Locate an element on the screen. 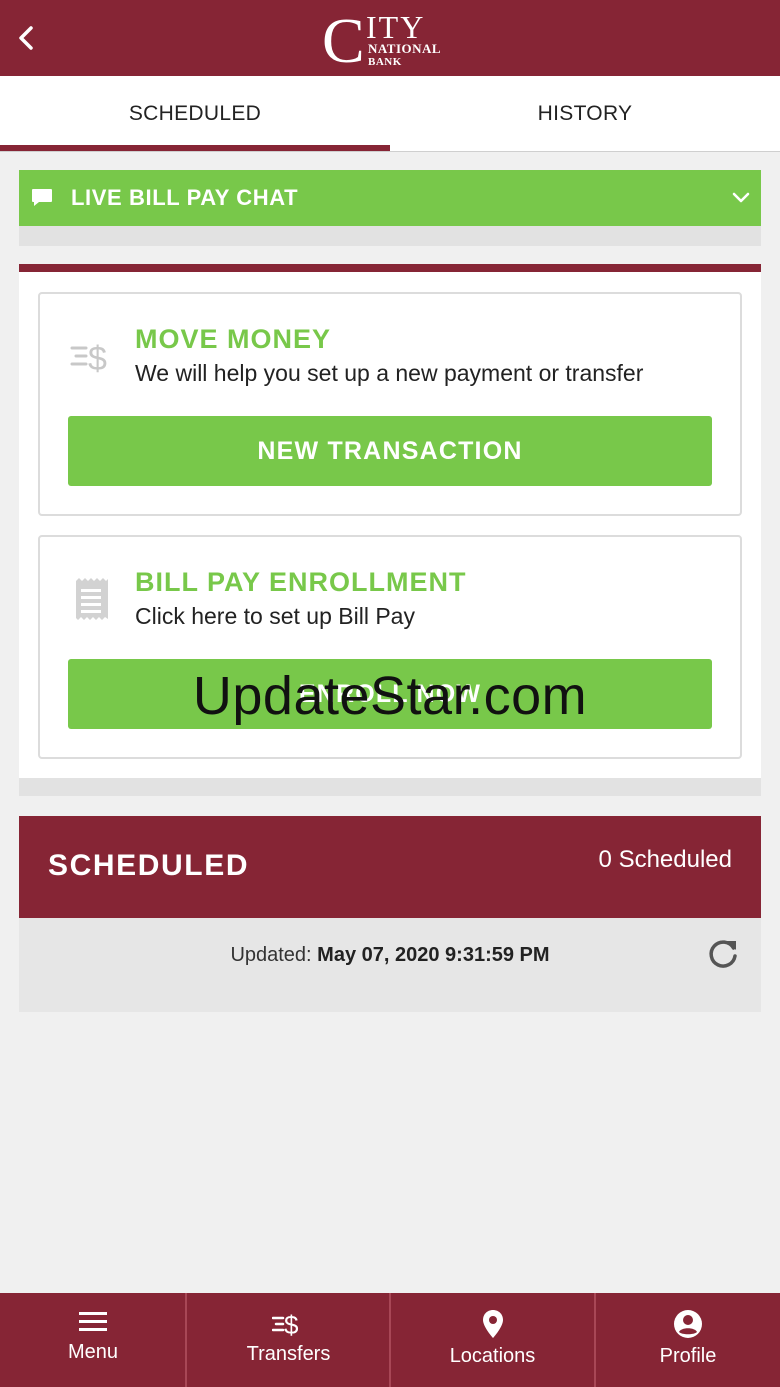 This screenshot has width=780, height=1387. chevron-left-icon is located at coordinates (26, 38).